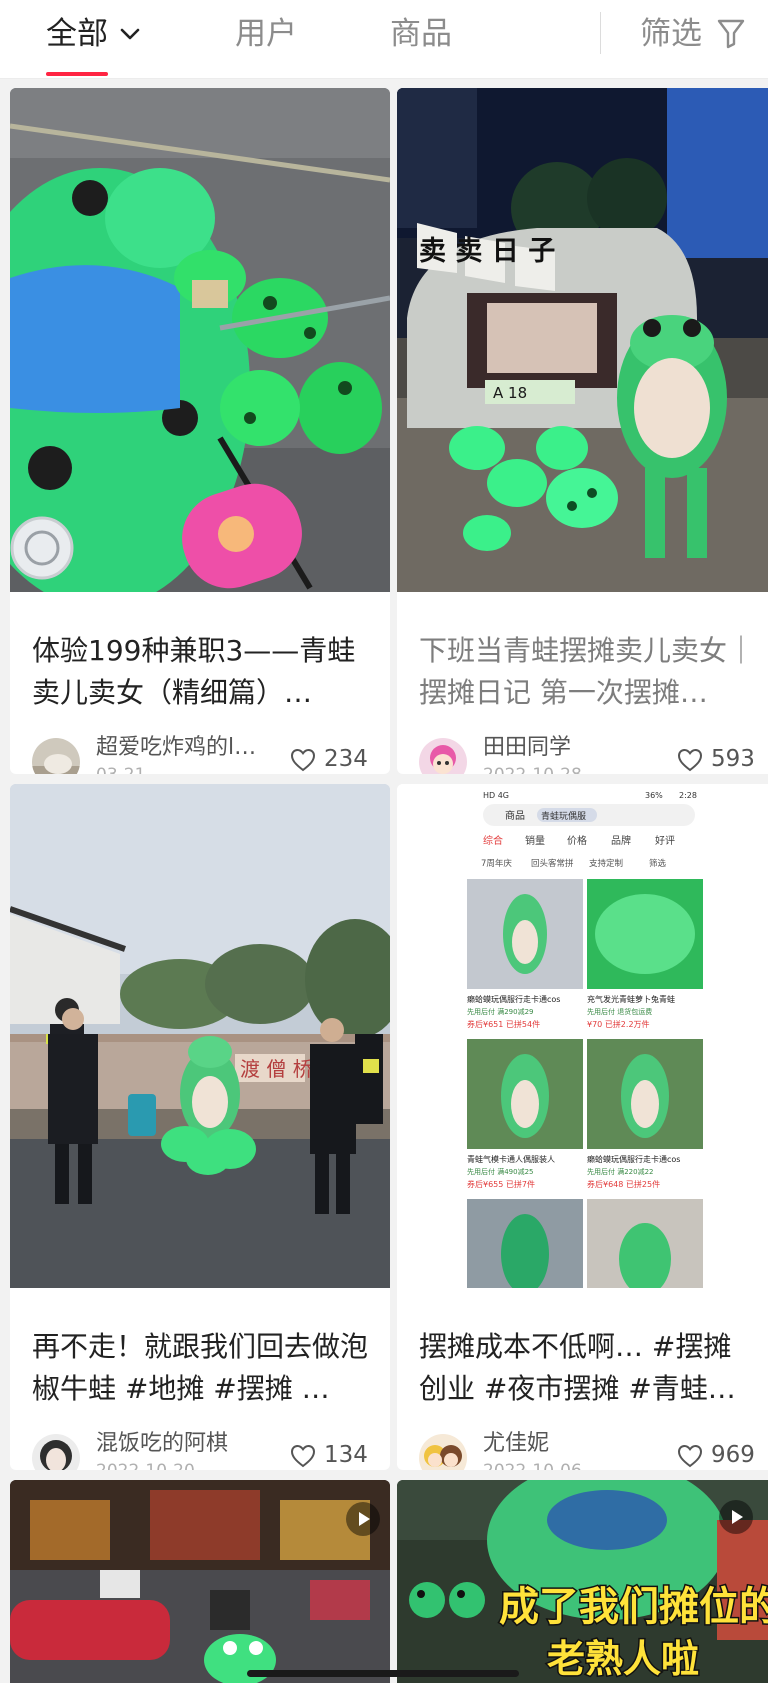 The image size is (768, 1683). What do you see at coordinates (623, 1184) in the screenshot?
I see `product-price: 券后¥648 已拼25件` at bounding box center [623, 1184].